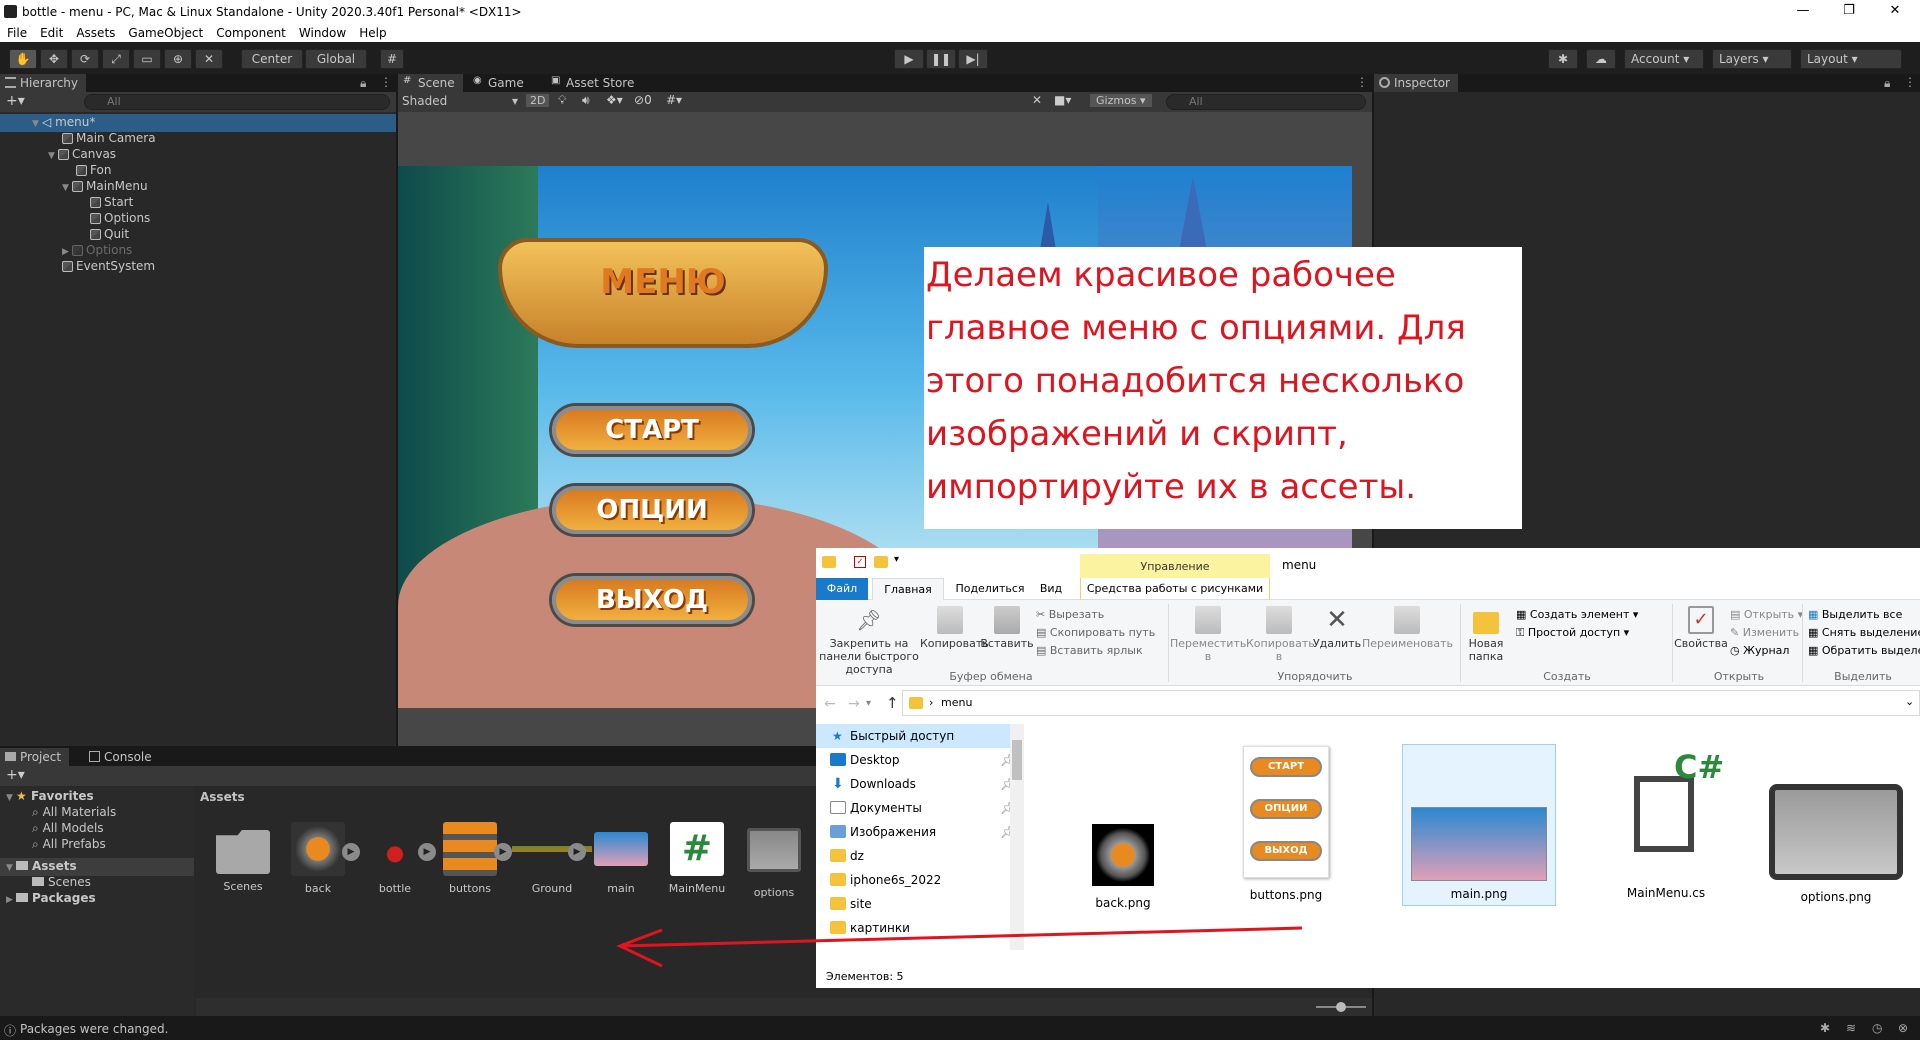 This screenshot has width=1920, height=1040. Describe the element at coordinates (621, 858) in the screenshot. I see `asset-main: main` at that location.